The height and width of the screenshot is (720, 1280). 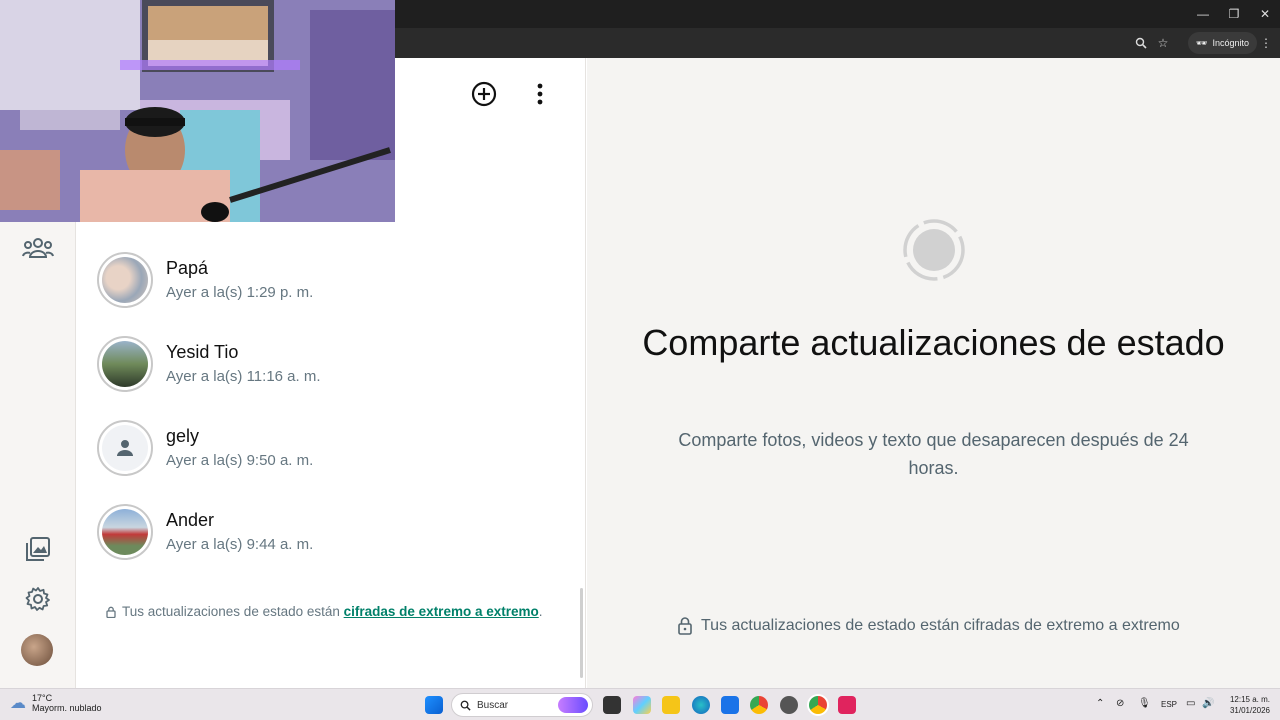 I want to click on scrollbar, so click(x=581, y=633).